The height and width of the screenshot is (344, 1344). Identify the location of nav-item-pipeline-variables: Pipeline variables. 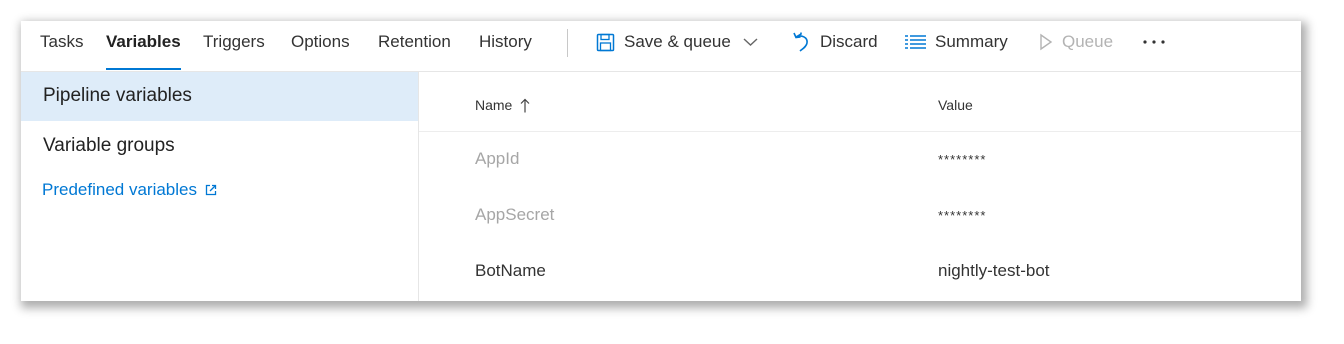
(219, 96).